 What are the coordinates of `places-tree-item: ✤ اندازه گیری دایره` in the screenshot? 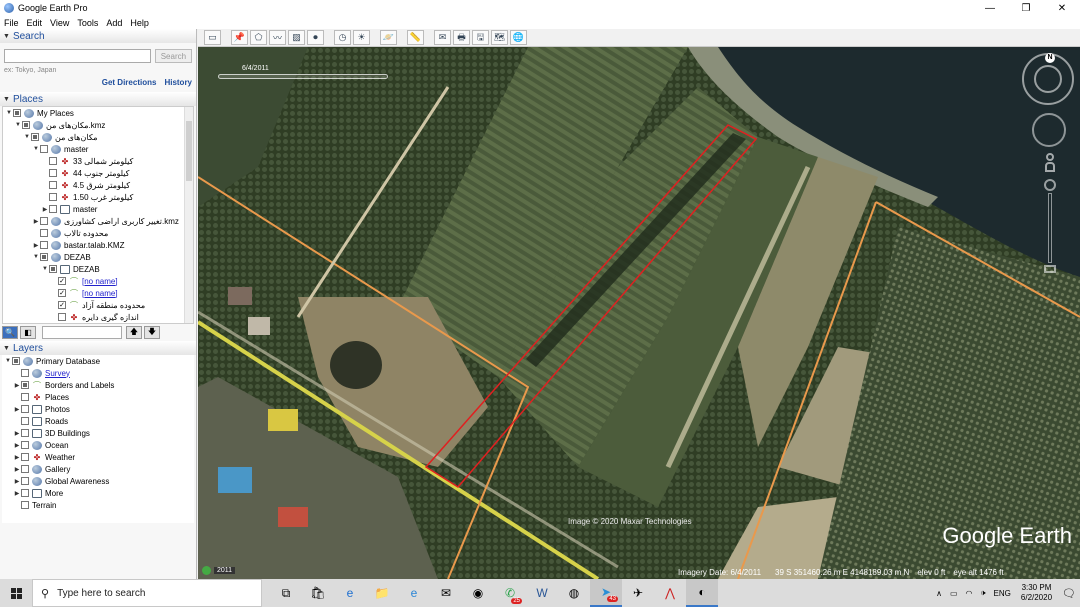 It's located at (98, 317).